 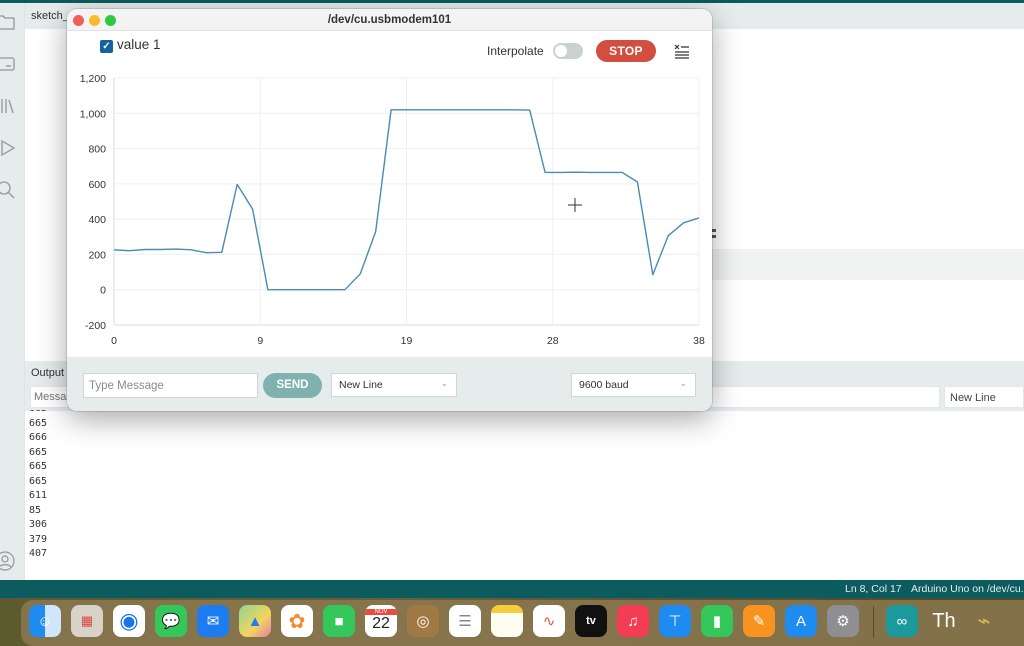 I want to click on ide-panel-band, so click(x=867, y=264).